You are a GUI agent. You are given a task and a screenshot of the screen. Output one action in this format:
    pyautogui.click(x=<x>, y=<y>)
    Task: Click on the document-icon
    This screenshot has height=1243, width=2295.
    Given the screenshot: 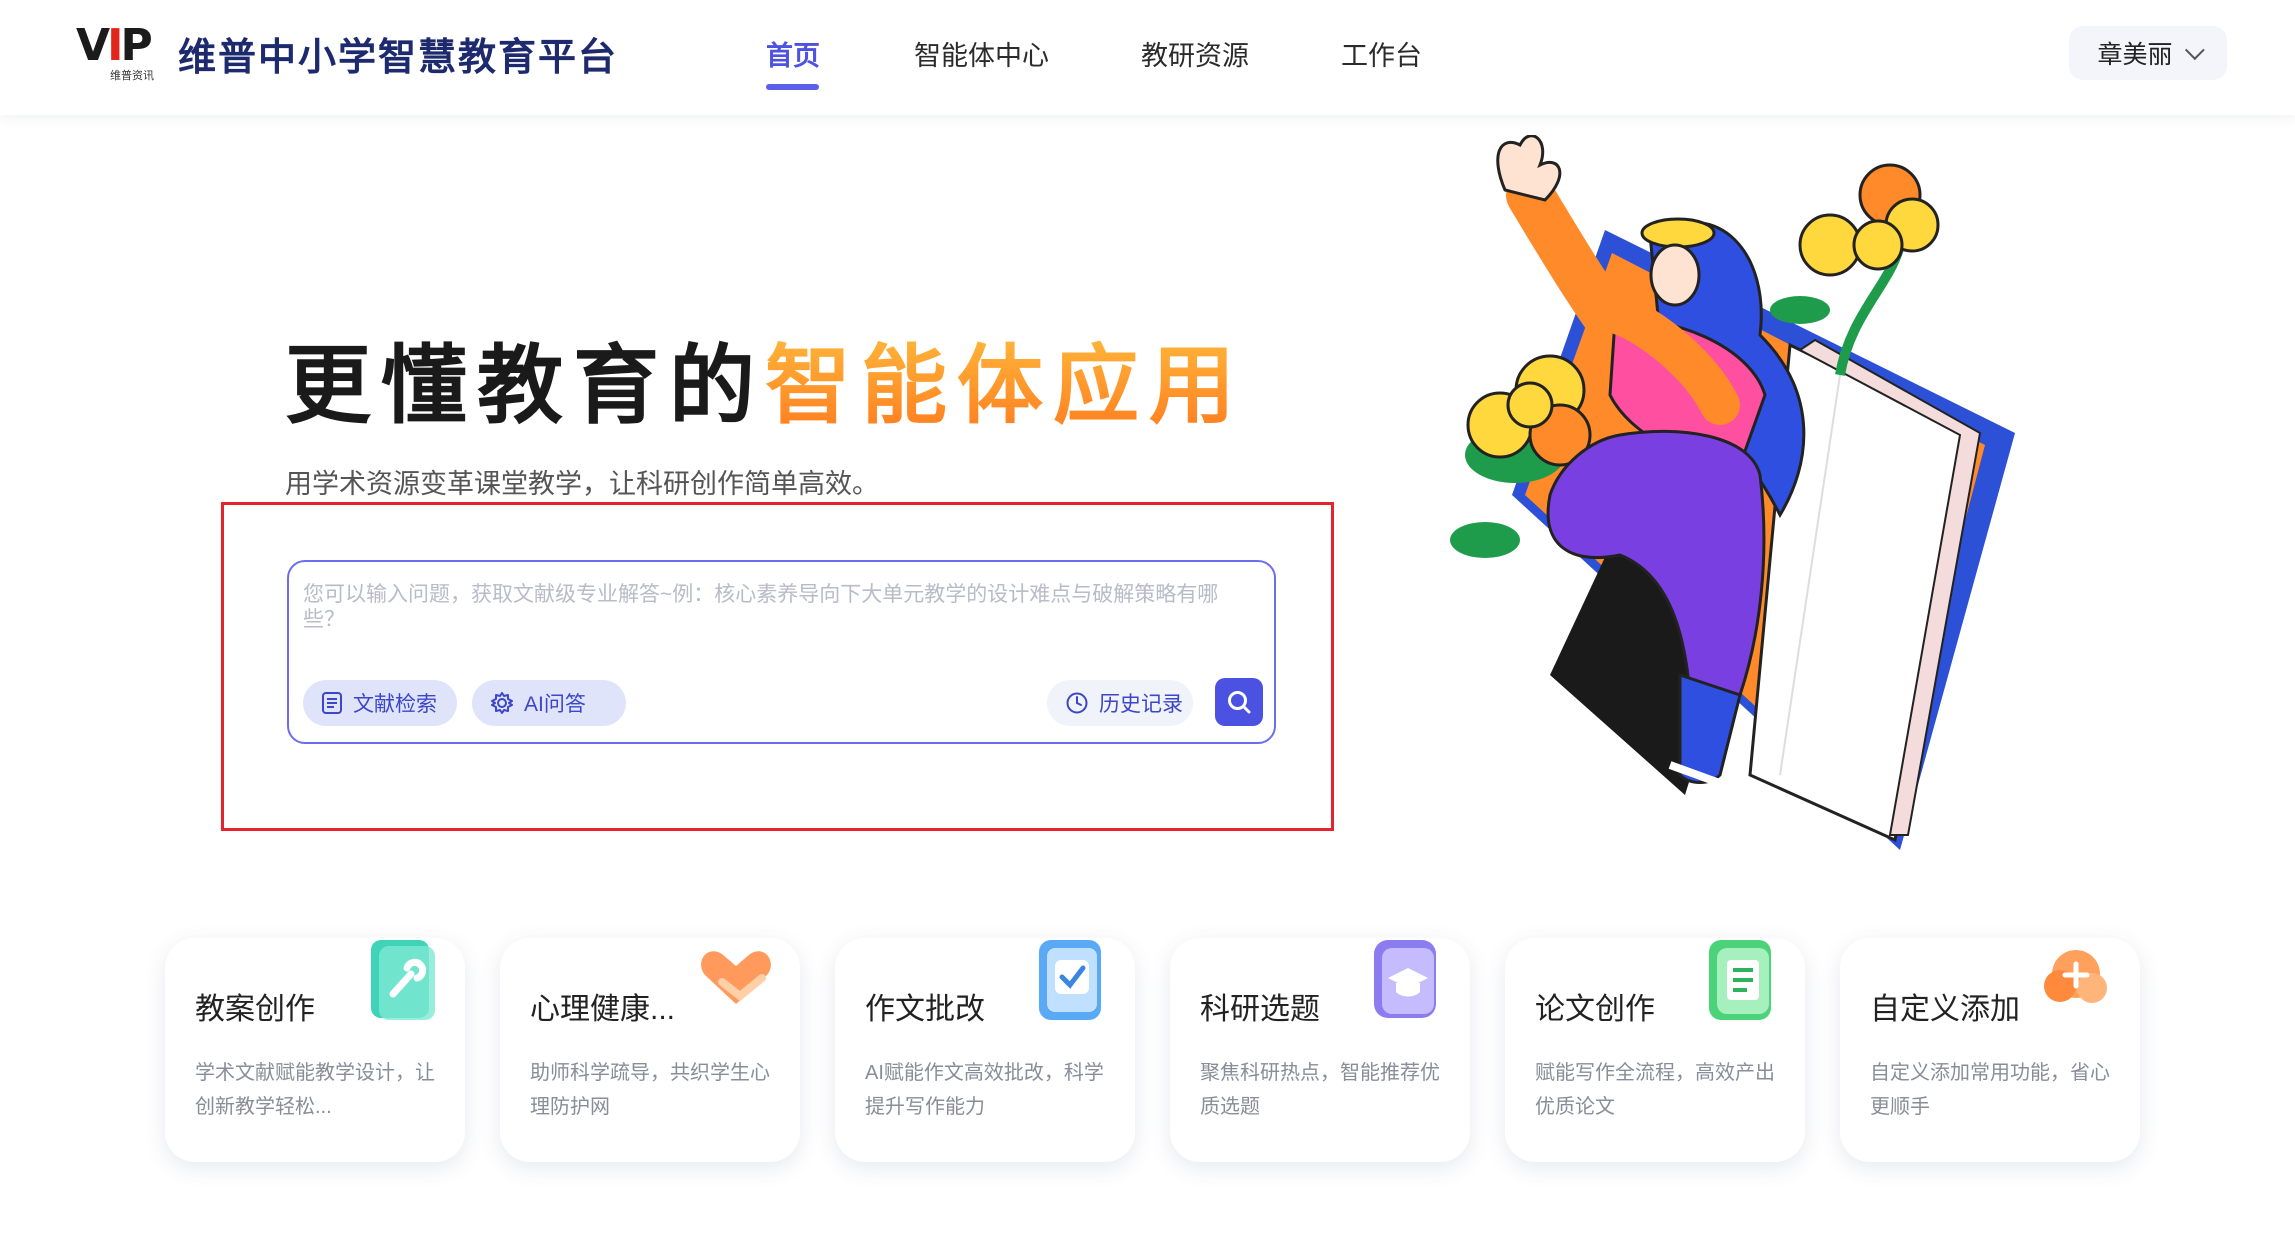 What is the action you would take?
    pyautogui.click(x=1739, y=980)
    